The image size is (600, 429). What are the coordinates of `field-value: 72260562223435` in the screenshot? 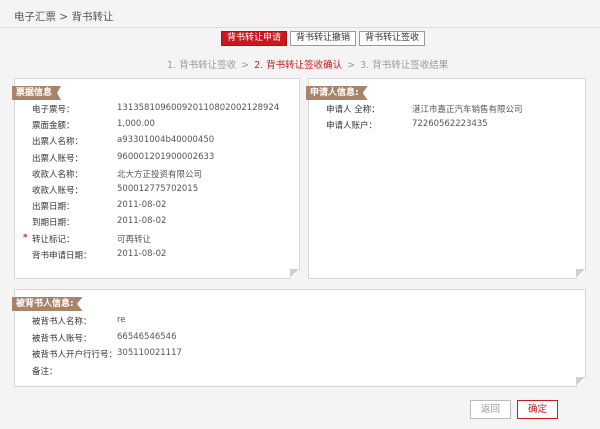 It's located at (450, 124).